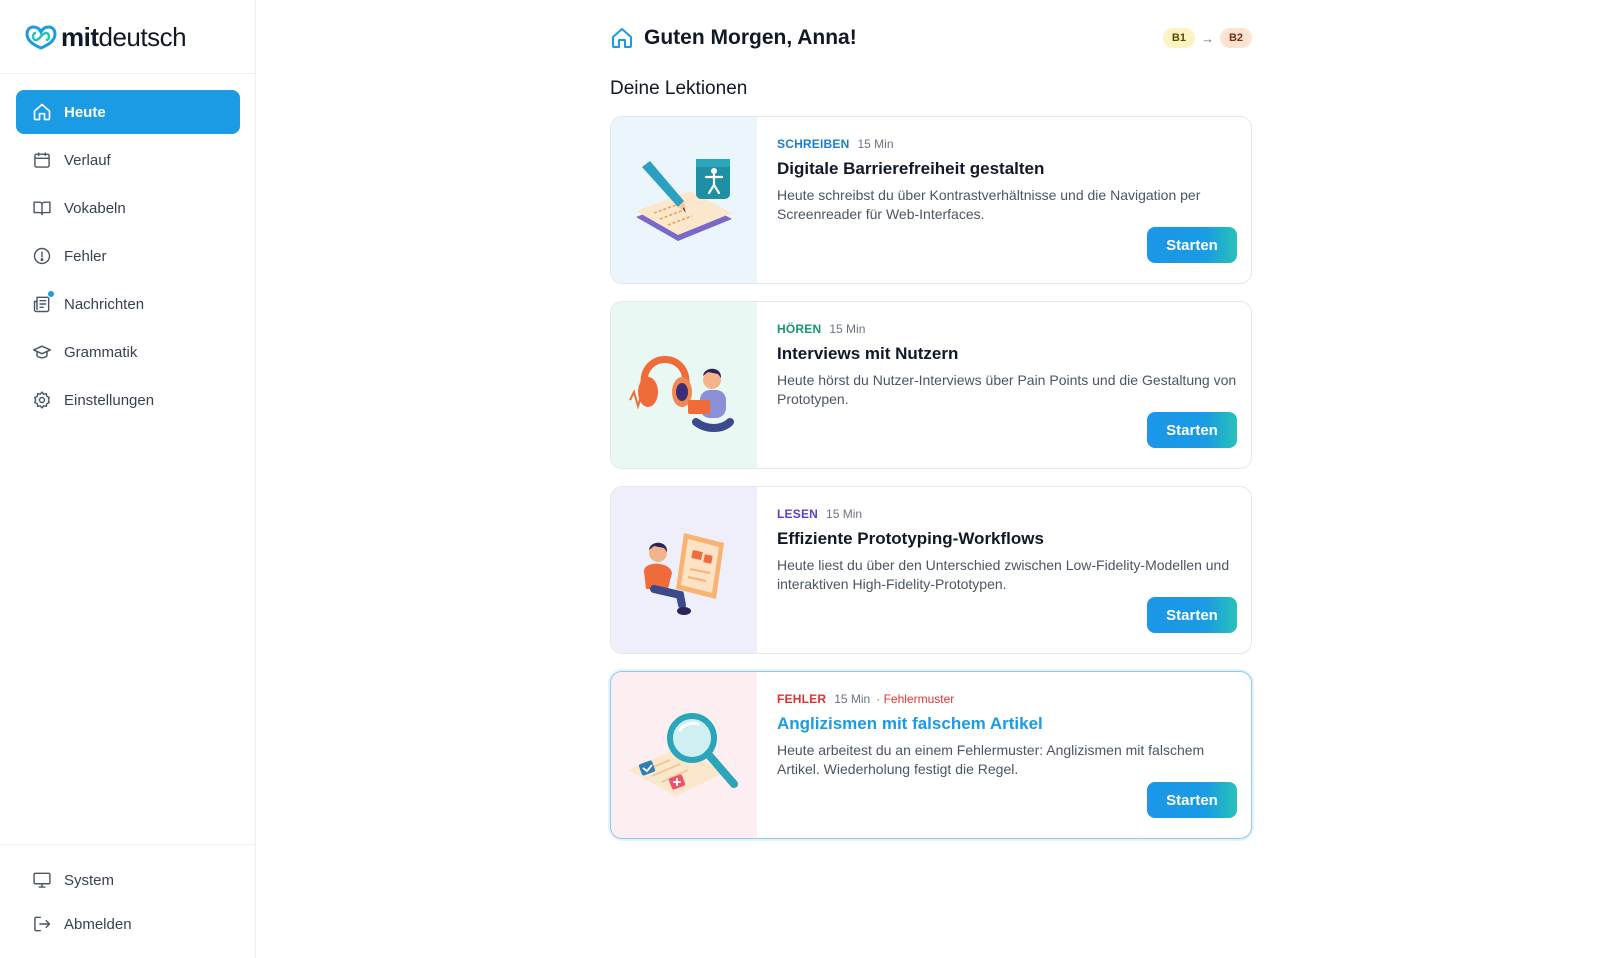 The image size is (1600, 958). What do you see at coordinates (915, 699) in the screenshot?
I see `error-pattern-tag: · Fehlermuster` at bounding box center [915, 699].